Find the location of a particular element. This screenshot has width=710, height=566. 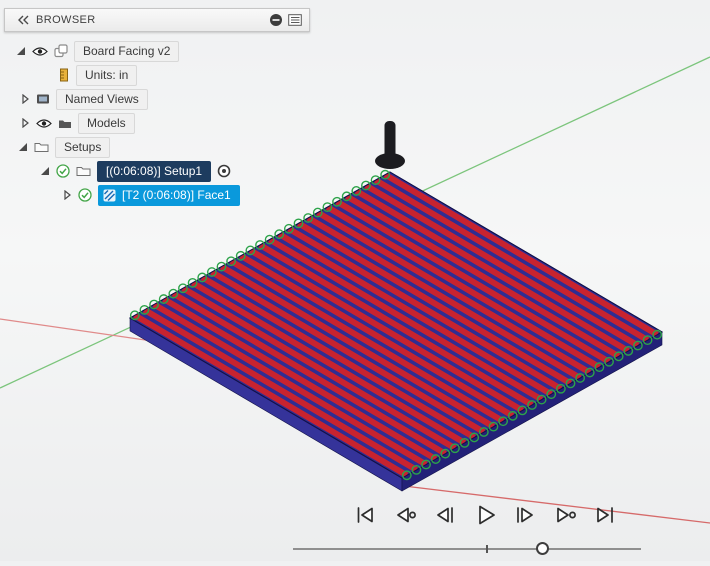

step-forward-button is located at coordinates (525, 515).